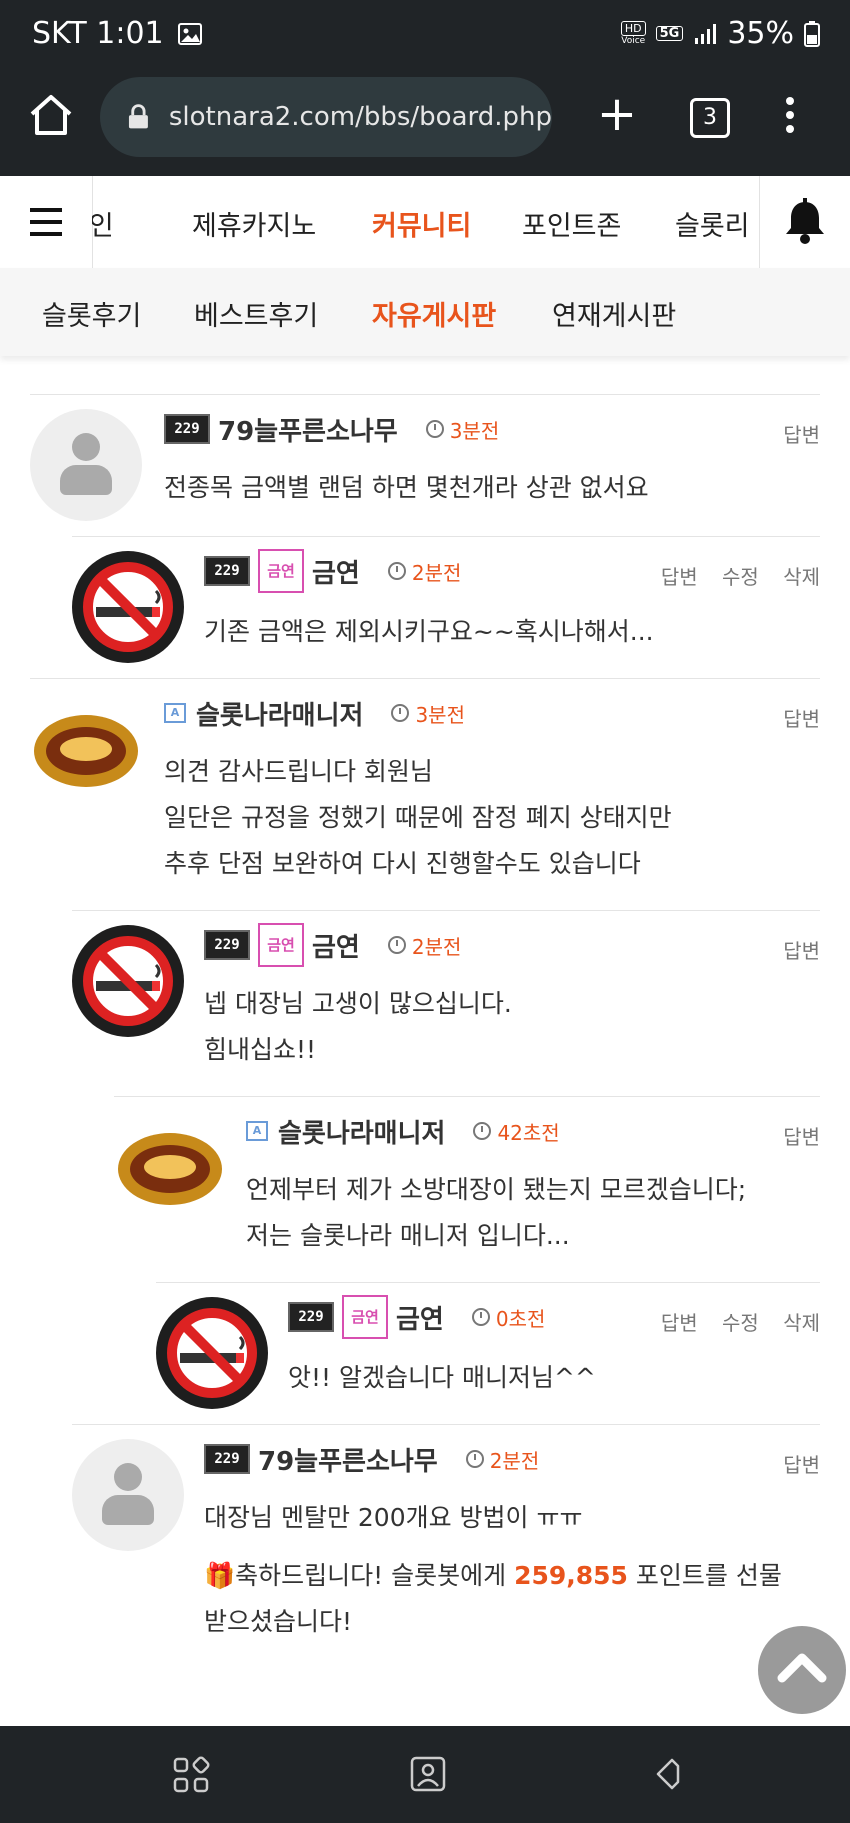  I want to click on gift-notice: 🎁축하드립니다! 슬롯봇에게 259,855 포인트를 선물, so click(493, 1575).